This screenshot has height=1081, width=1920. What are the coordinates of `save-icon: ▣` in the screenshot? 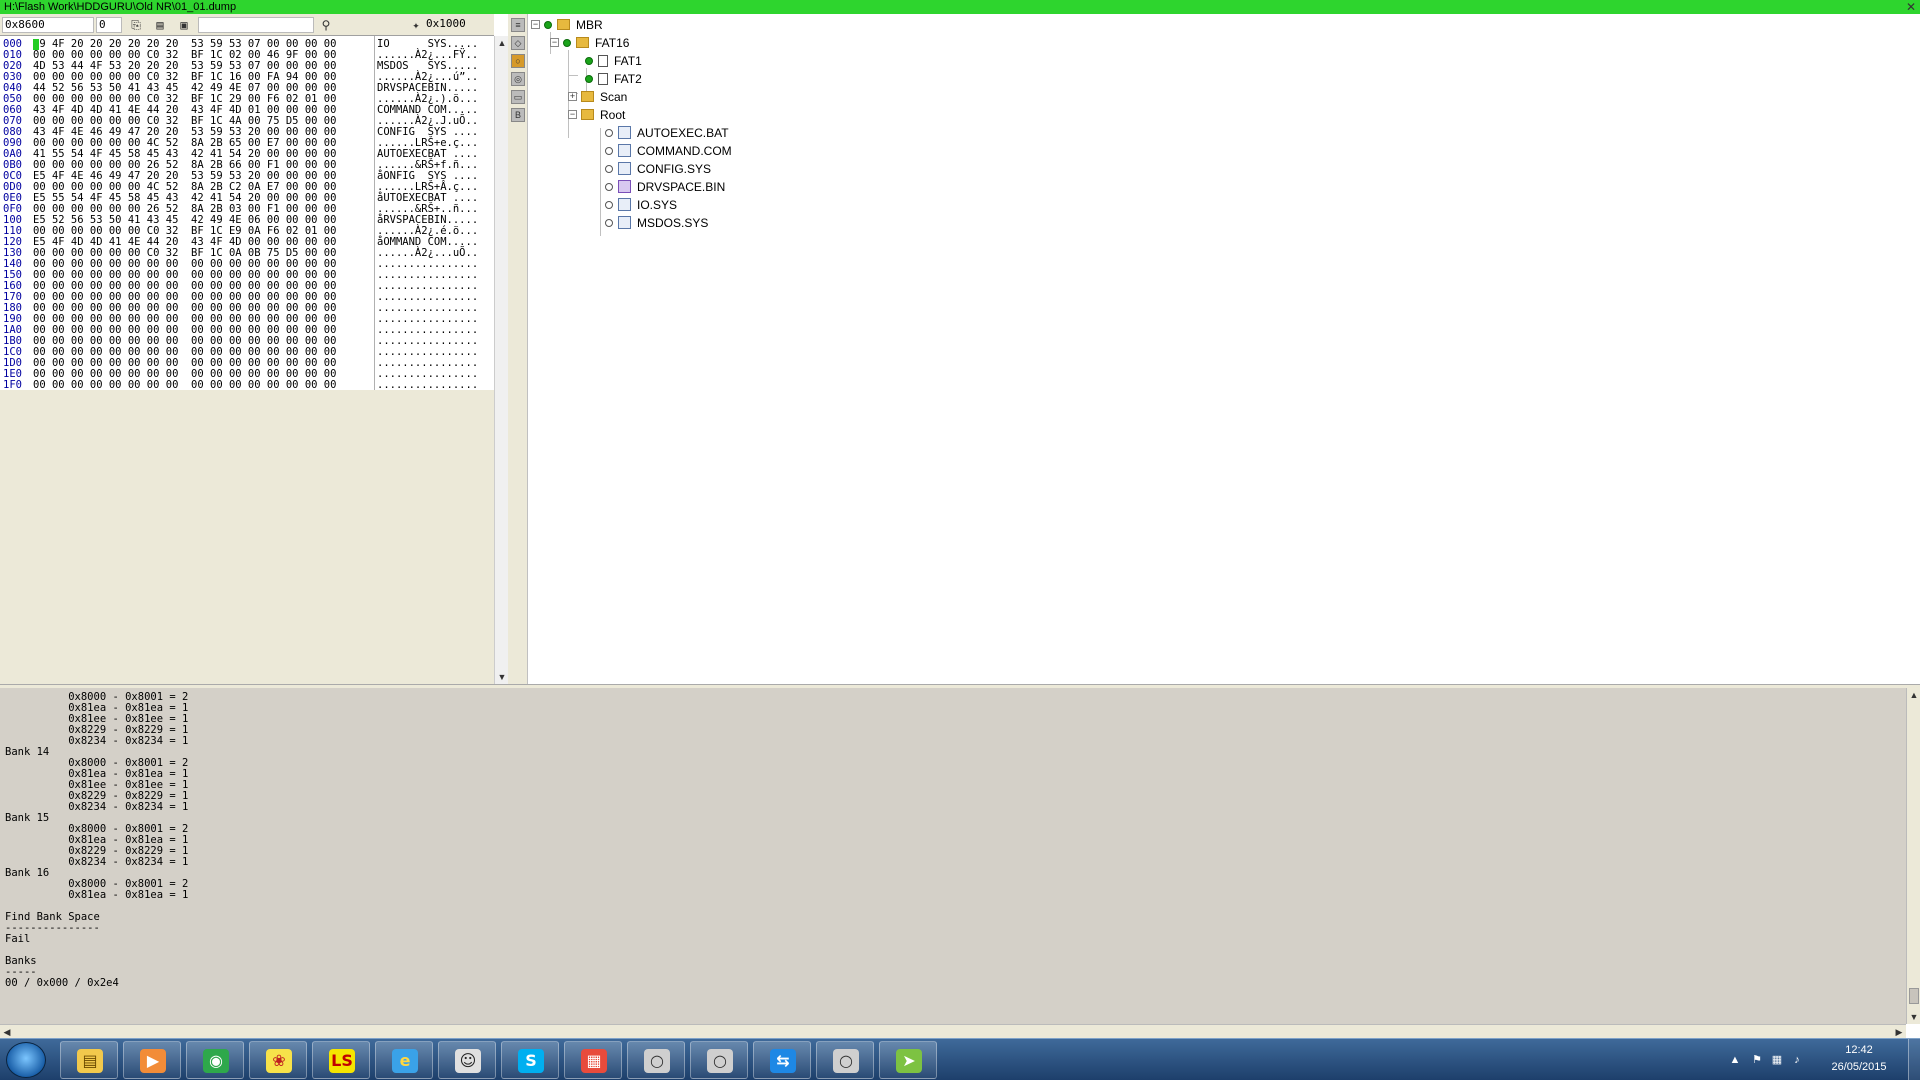 It's located at (184, 25).